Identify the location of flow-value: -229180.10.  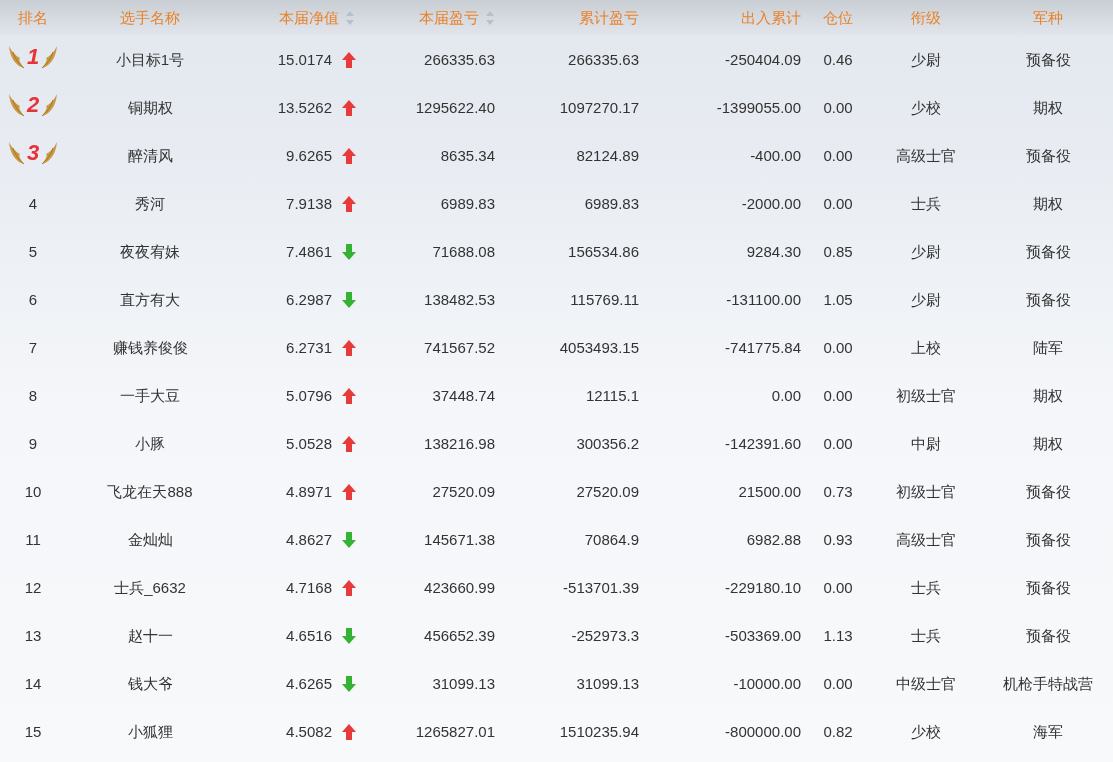
(763, 587).